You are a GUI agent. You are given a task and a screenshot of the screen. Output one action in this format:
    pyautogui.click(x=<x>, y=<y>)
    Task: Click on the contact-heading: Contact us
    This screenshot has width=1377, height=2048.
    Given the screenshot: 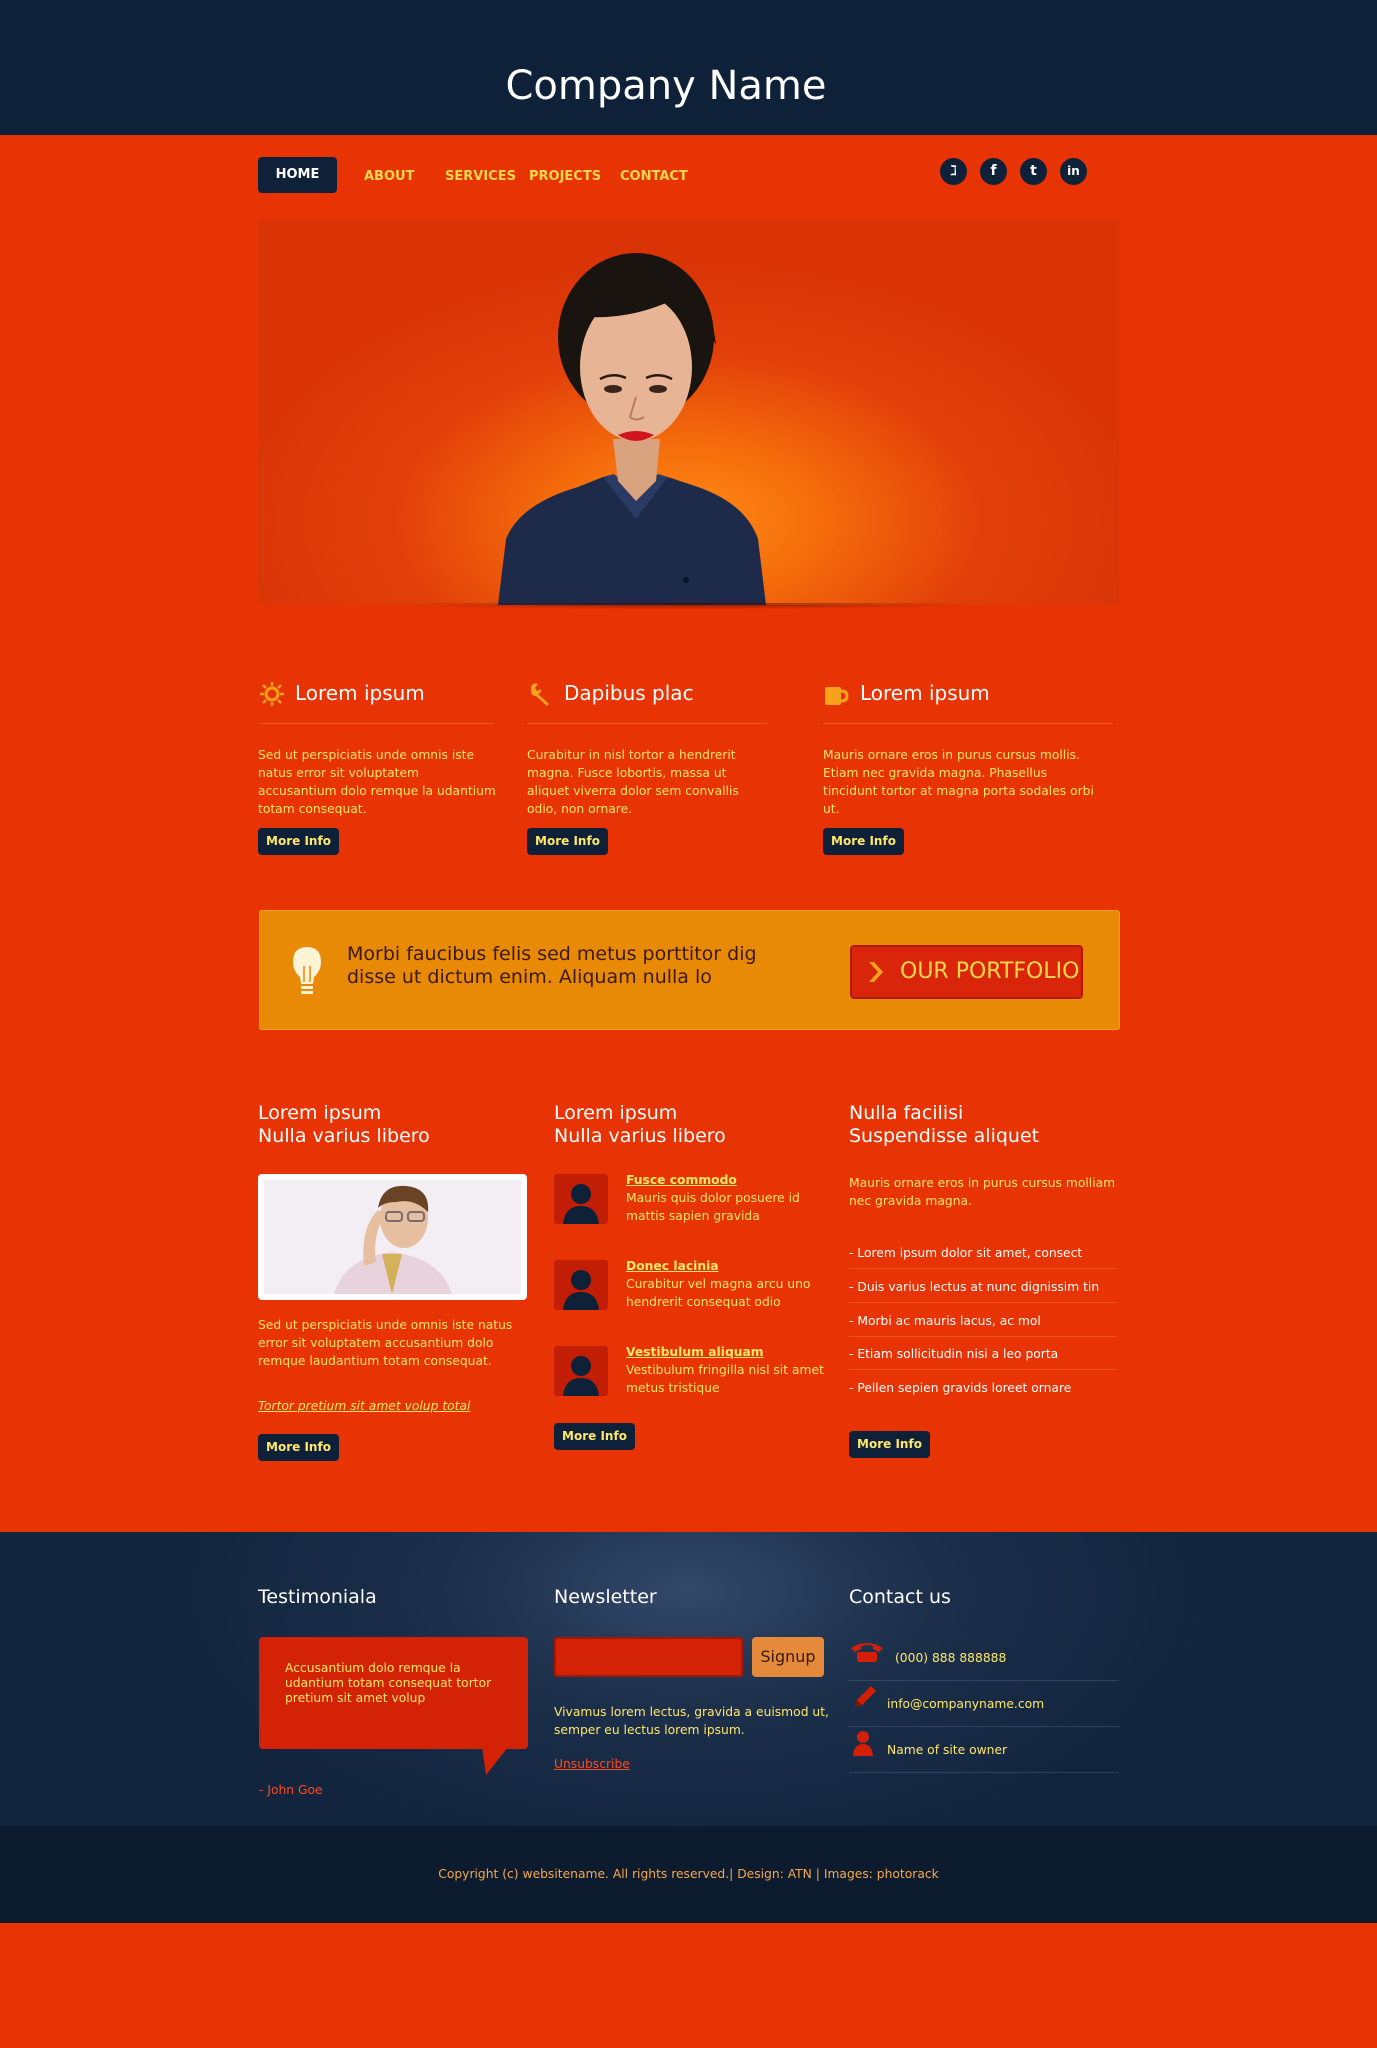 What is the action you would take?
    pyautogui.click(x=900, y=1597)
    